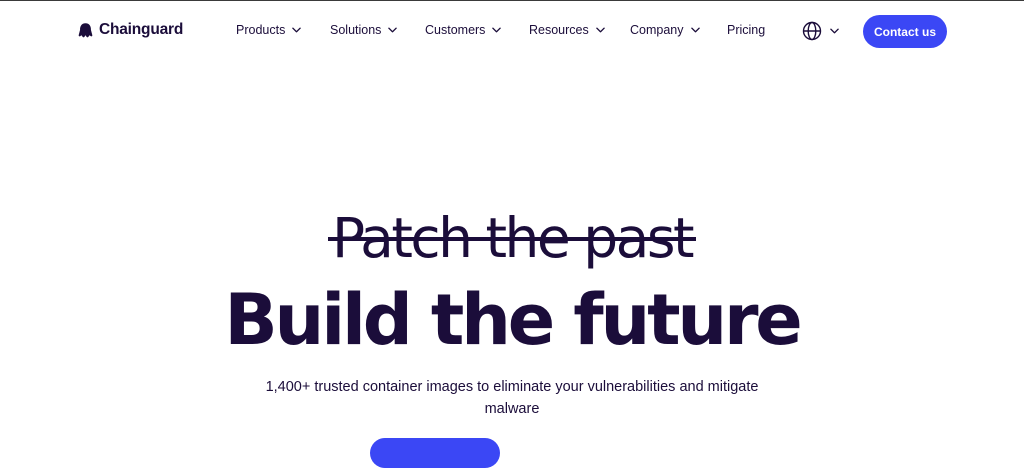  Describe the element at coordinates (141, 29) in the screenshot. I see `brand-name: Chainguard` at that location.